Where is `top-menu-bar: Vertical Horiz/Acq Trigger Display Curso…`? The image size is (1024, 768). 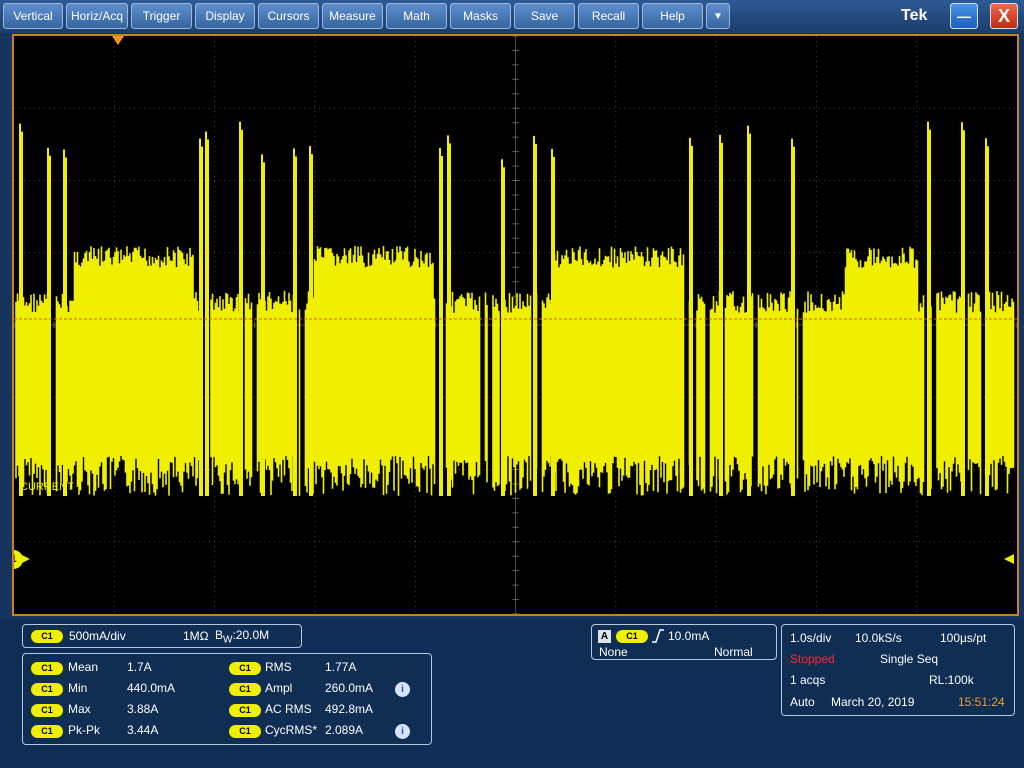
top-menu-bar: Vertical Horiz/Acq Trigger Display Curso… is located at coordinates (512, 16).